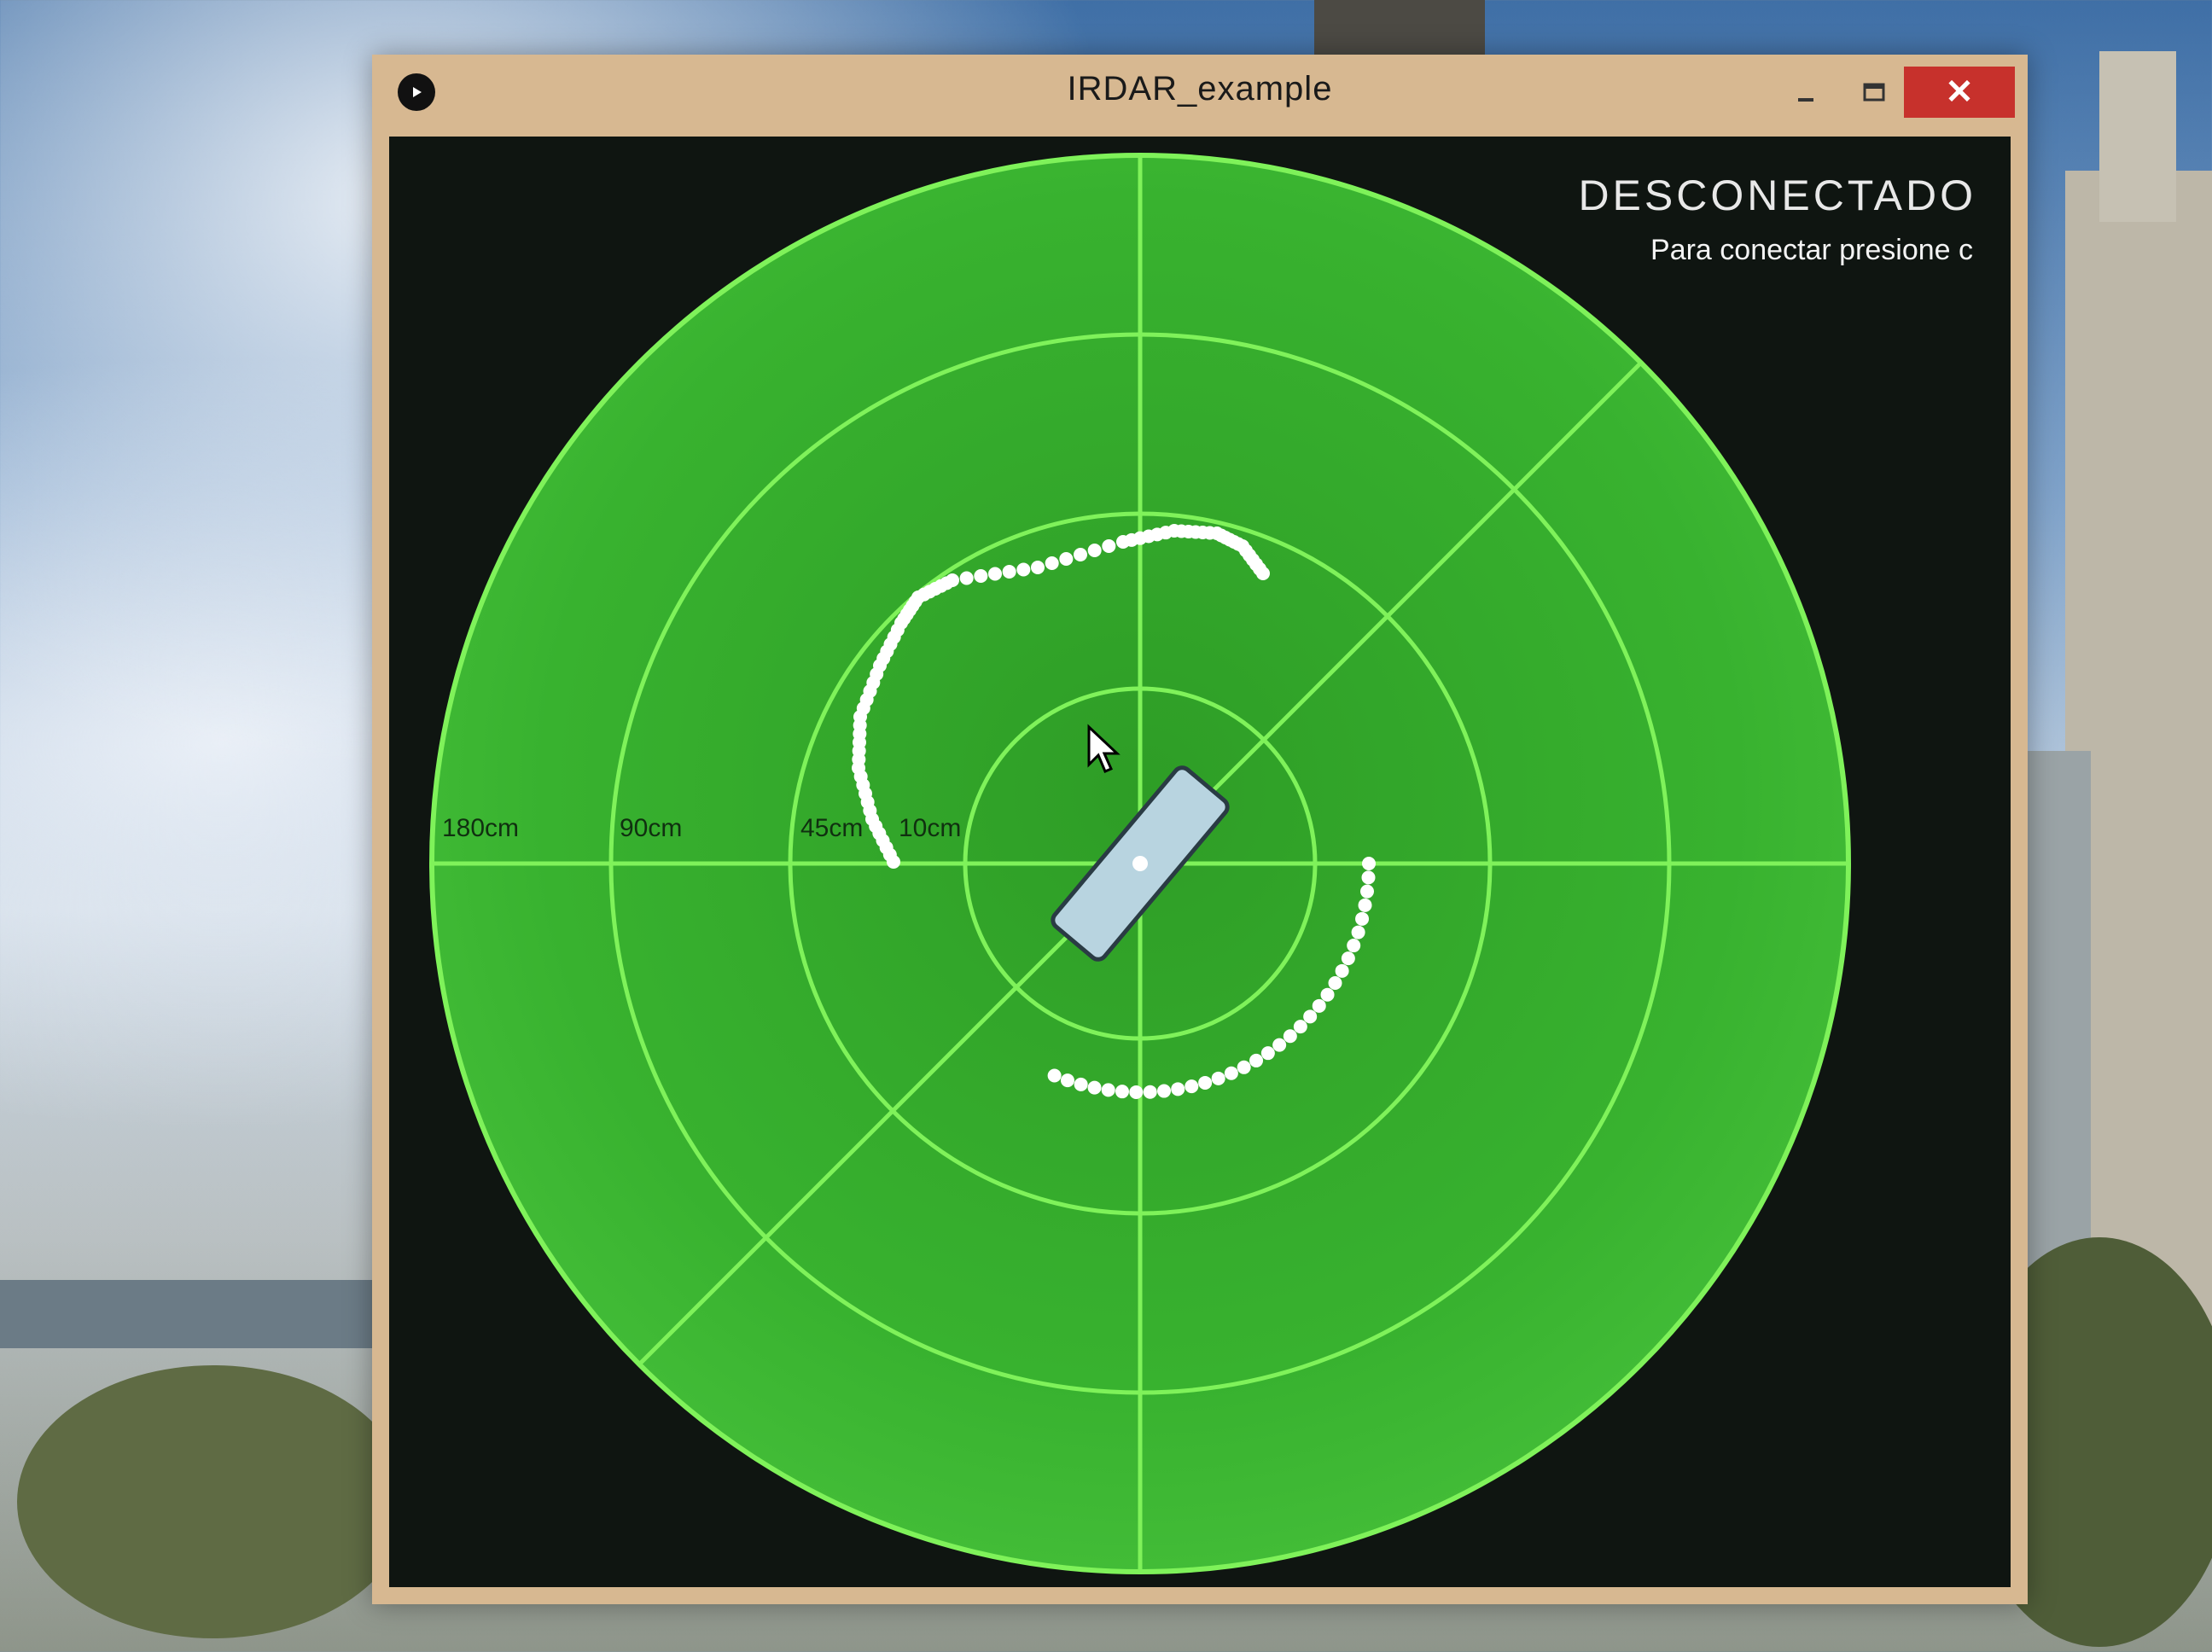 The width and height of the screenshot is (2212, 1652). I want to click on ring-label-180cm: 180cm, so click(480, 828).